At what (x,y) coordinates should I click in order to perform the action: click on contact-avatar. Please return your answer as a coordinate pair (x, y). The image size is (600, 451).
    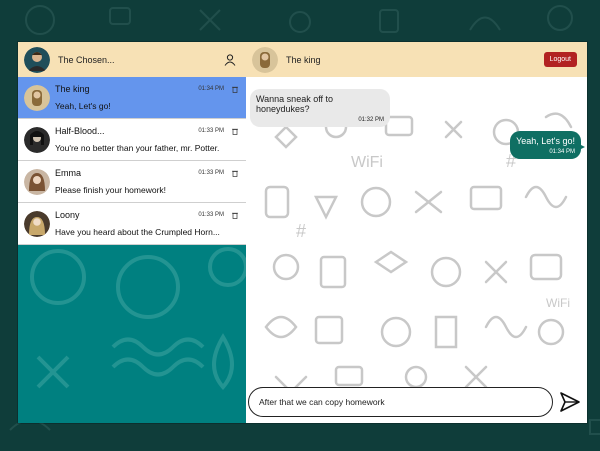
    Looking at the image, I should click on (265, 59).